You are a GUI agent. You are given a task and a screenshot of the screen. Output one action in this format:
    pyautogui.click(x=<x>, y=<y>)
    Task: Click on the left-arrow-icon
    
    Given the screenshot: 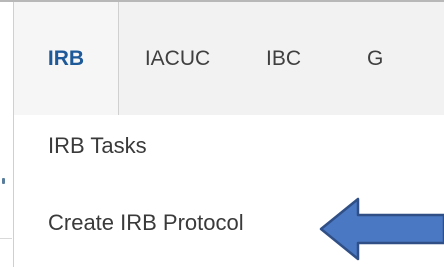 What is the action you would take?
    pyautogui.click(x=381, y=229)
    